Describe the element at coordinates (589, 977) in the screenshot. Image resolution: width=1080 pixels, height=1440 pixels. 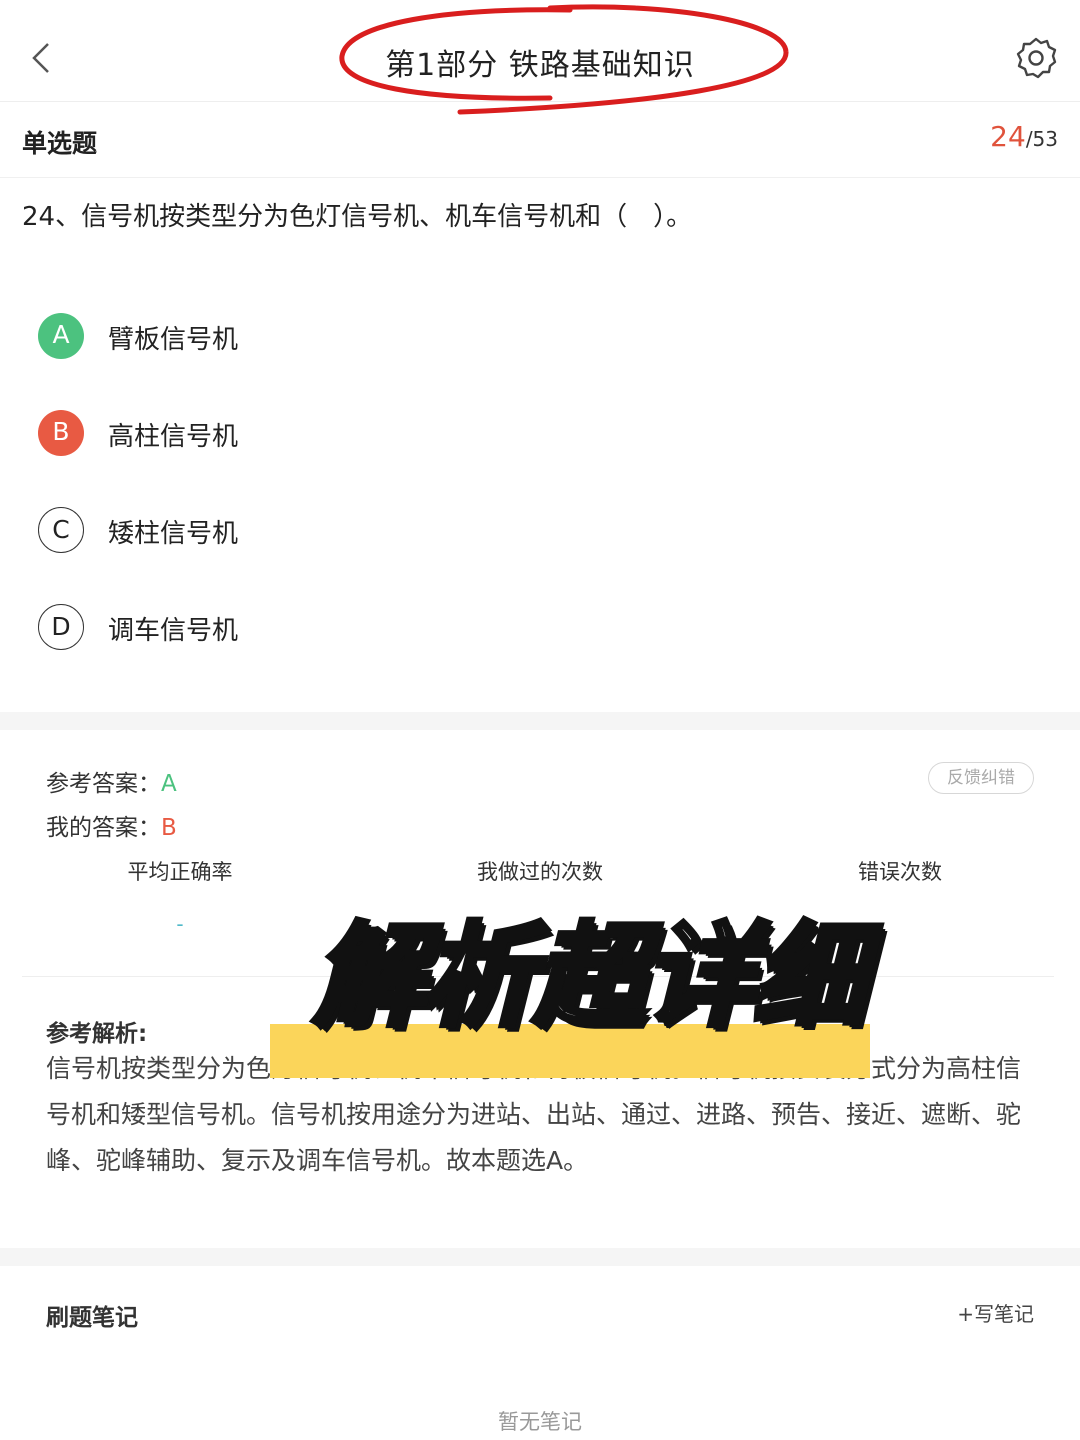
I see `overlay-caption: 解析超详细` at that location.